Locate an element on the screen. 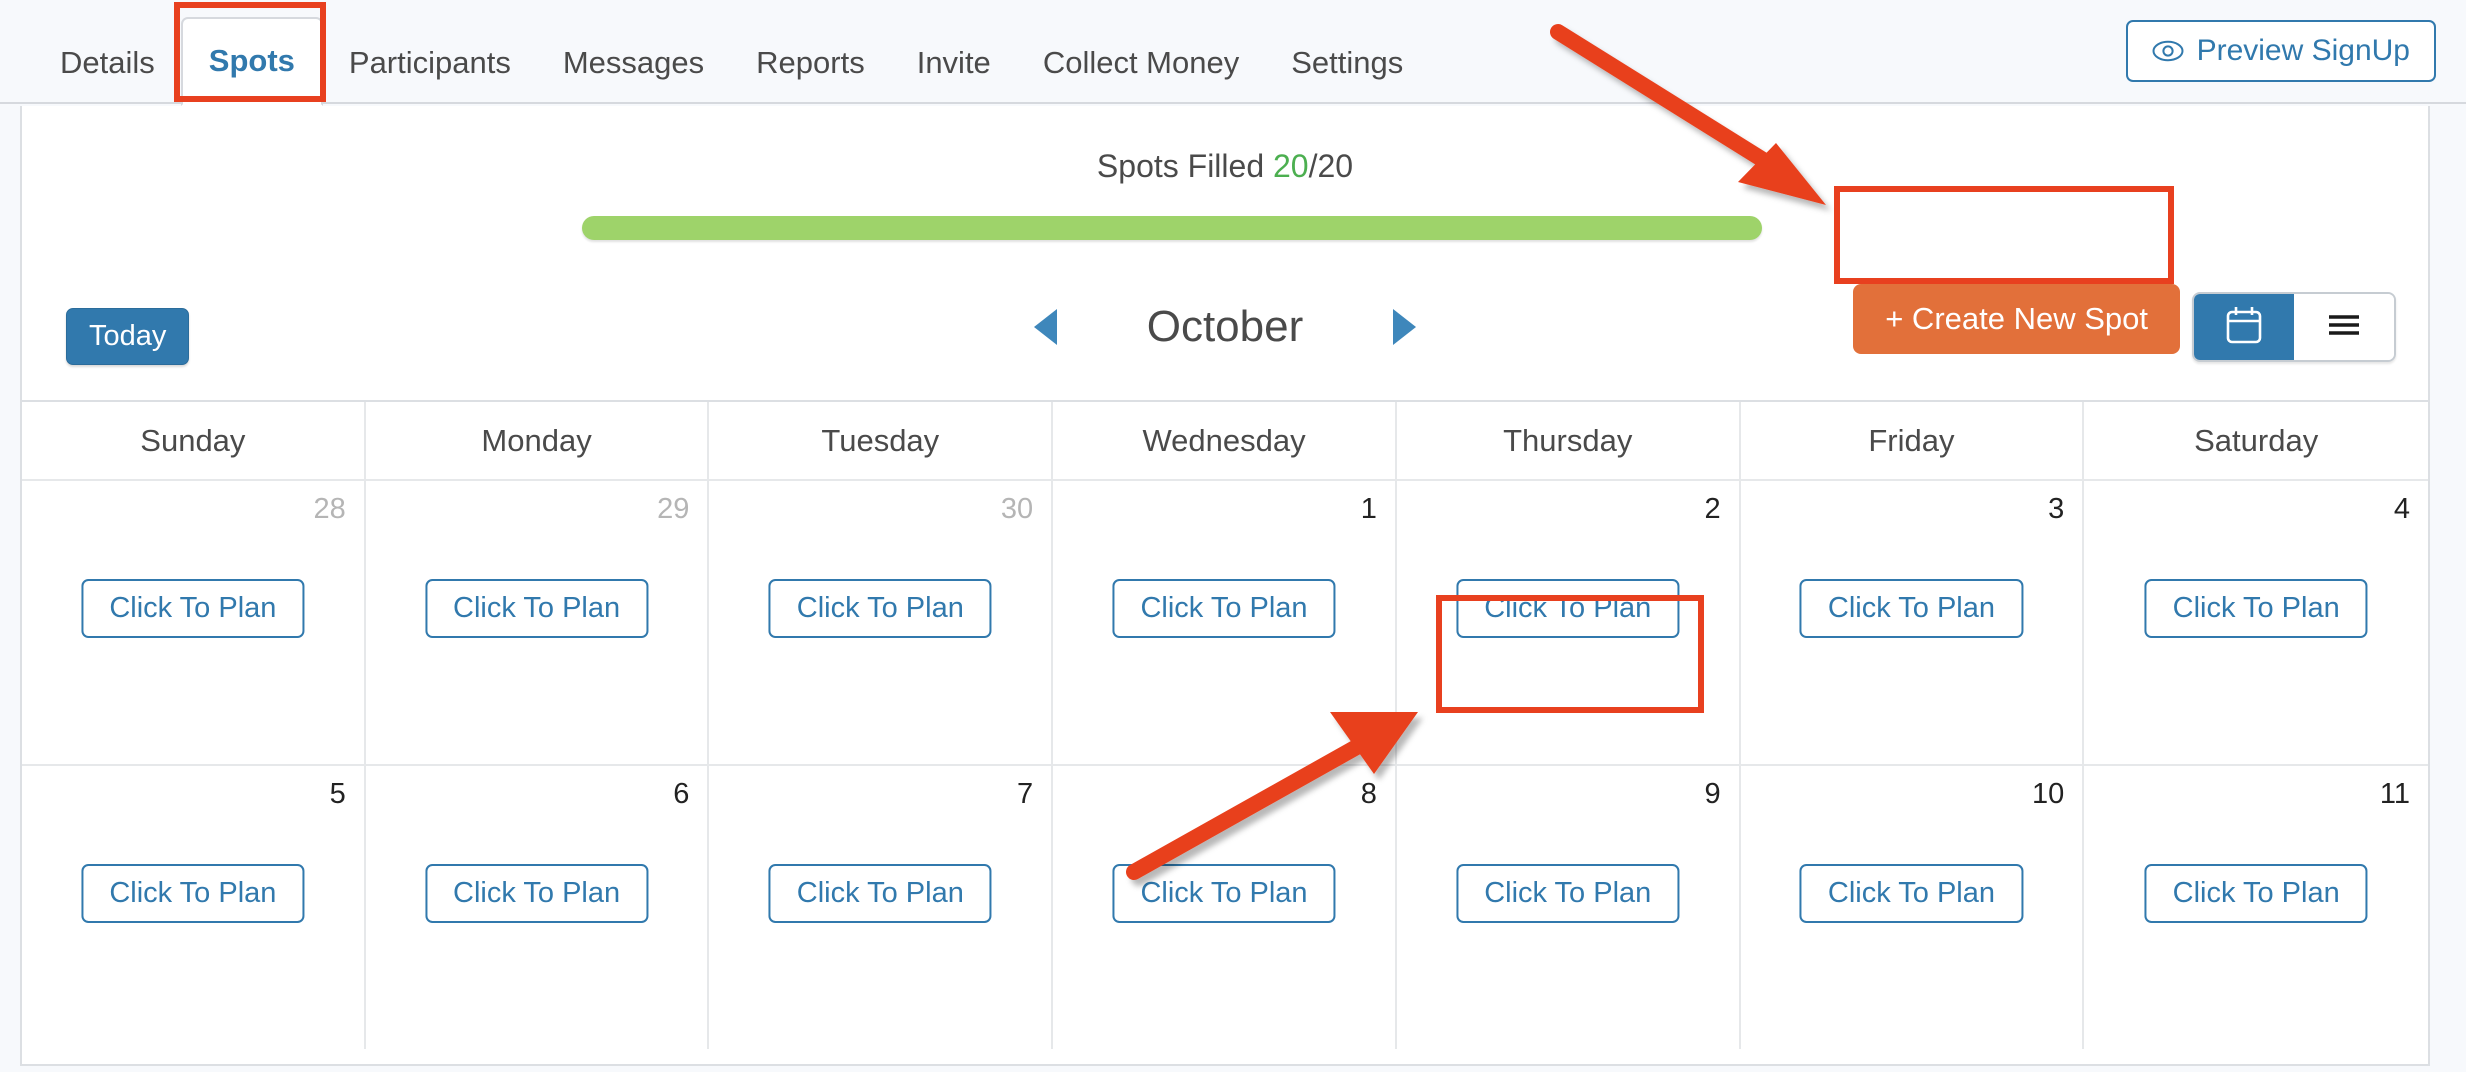  tab-settings: Settings is located at coordinates (1347, 75).